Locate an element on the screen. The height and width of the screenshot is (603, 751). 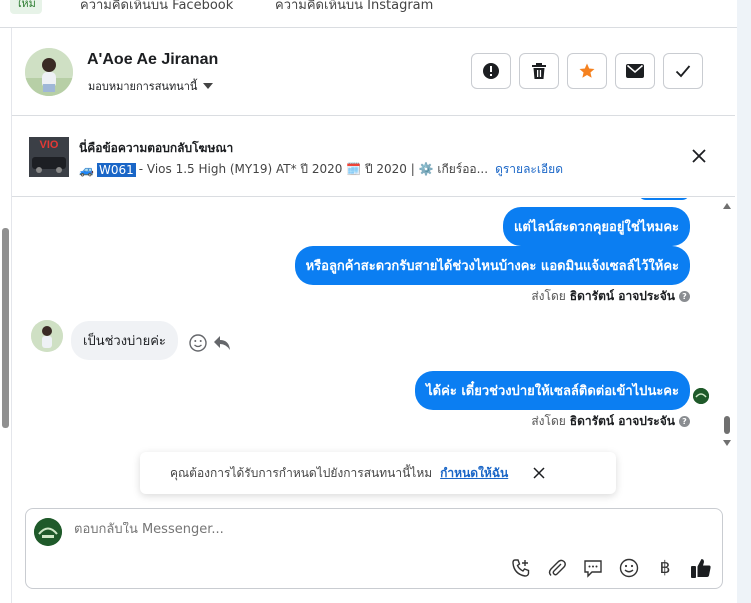
emoji-react-icon is located at coordinates (198, 343).